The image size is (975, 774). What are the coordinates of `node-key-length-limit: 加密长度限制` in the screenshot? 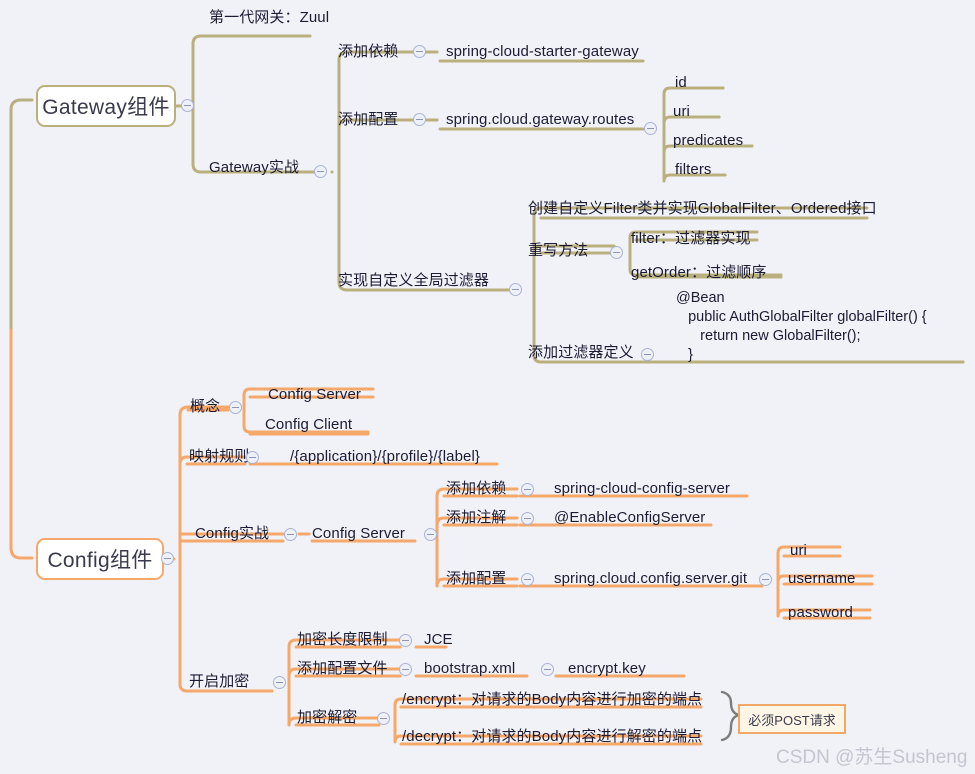 It's located at (342, 639).